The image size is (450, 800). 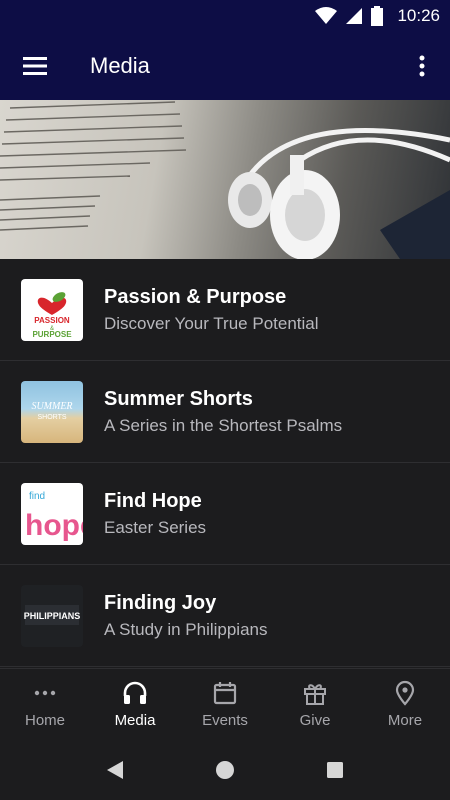 What do you see at coordinates (225, 66) in the screenshot?
I see `app-bar: Media` at bounding box center [225, 66].